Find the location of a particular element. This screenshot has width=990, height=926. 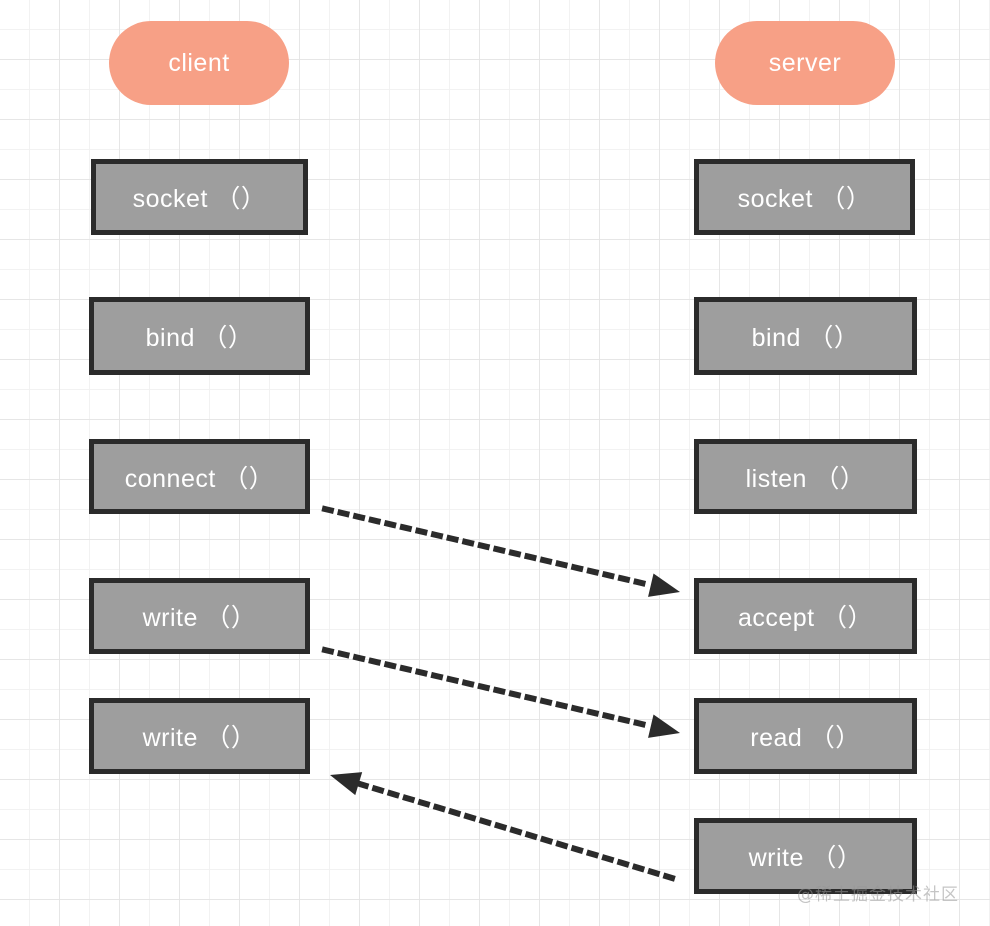

node-server-read: read （） is located at coordinates (805, 736).